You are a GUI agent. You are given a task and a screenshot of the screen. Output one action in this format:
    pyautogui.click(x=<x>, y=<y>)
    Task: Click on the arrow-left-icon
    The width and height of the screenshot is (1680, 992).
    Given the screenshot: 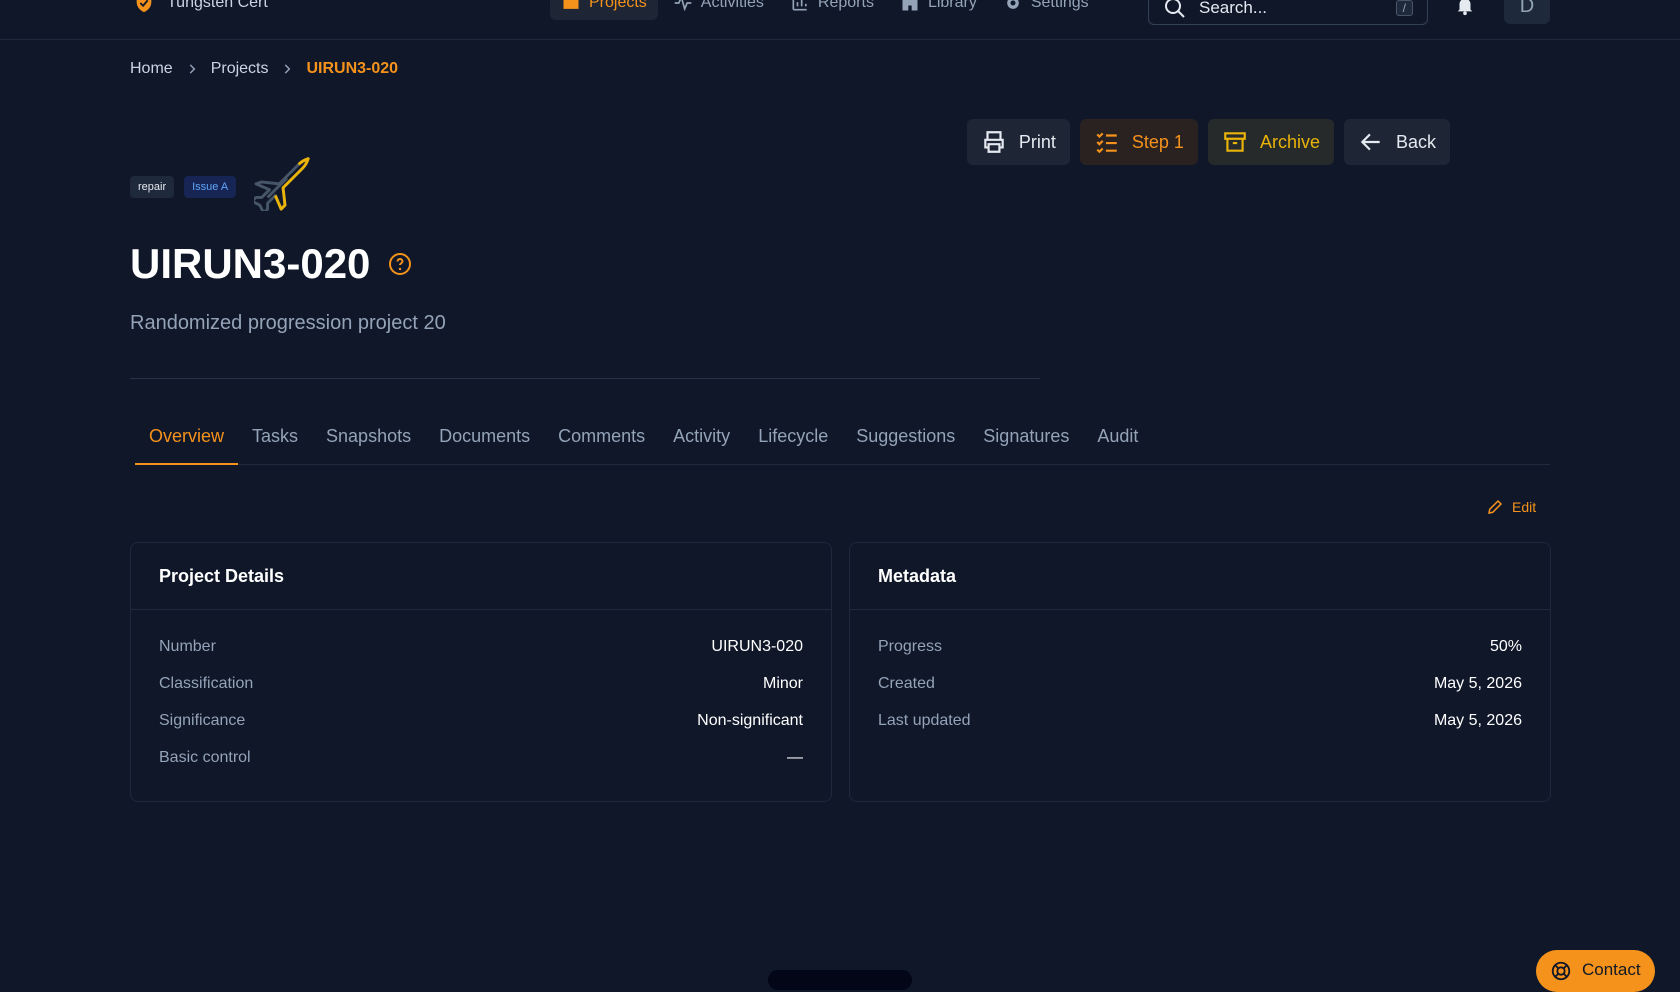 What is the action you would take?
    pyautogui.click(x=1370, y=142)
    